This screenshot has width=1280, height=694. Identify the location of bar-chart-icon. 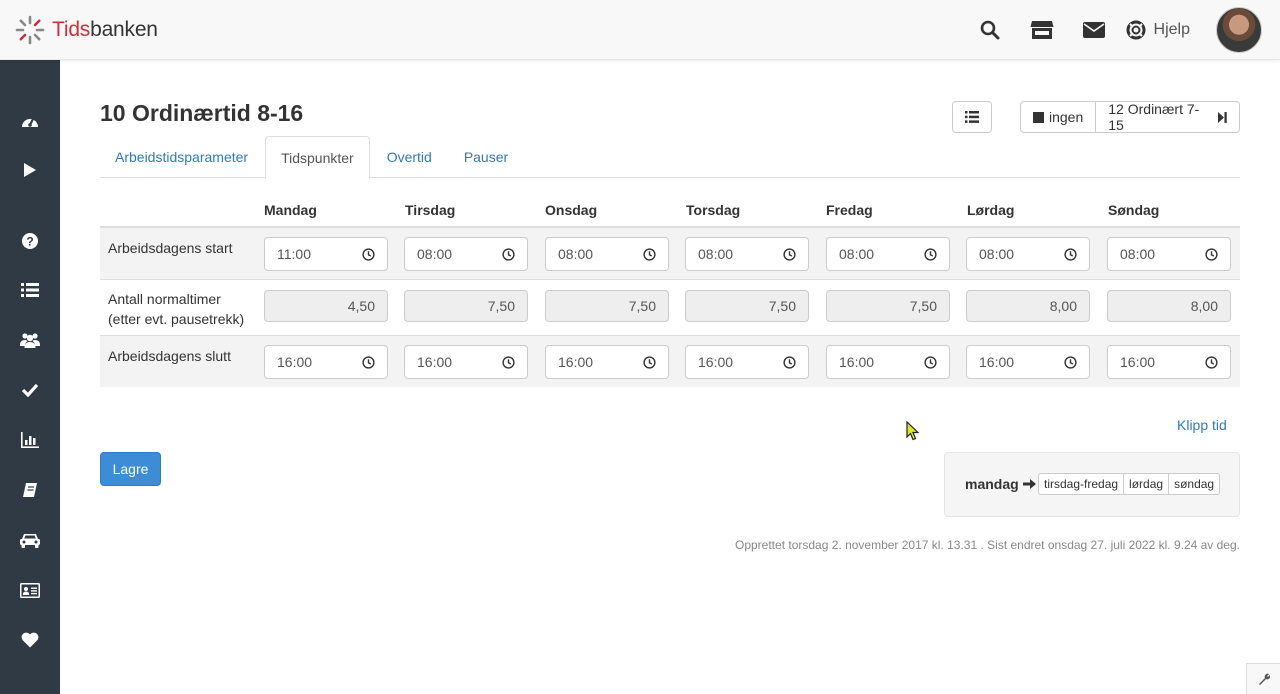
(30, 440).